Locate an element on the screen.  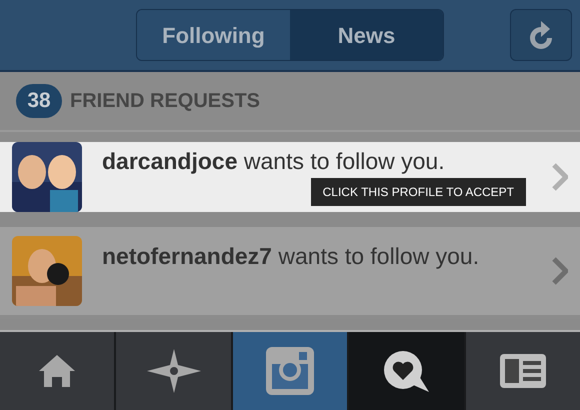
request-text: darcandjoce wants to follow you. is located at coordinates (274, 161).